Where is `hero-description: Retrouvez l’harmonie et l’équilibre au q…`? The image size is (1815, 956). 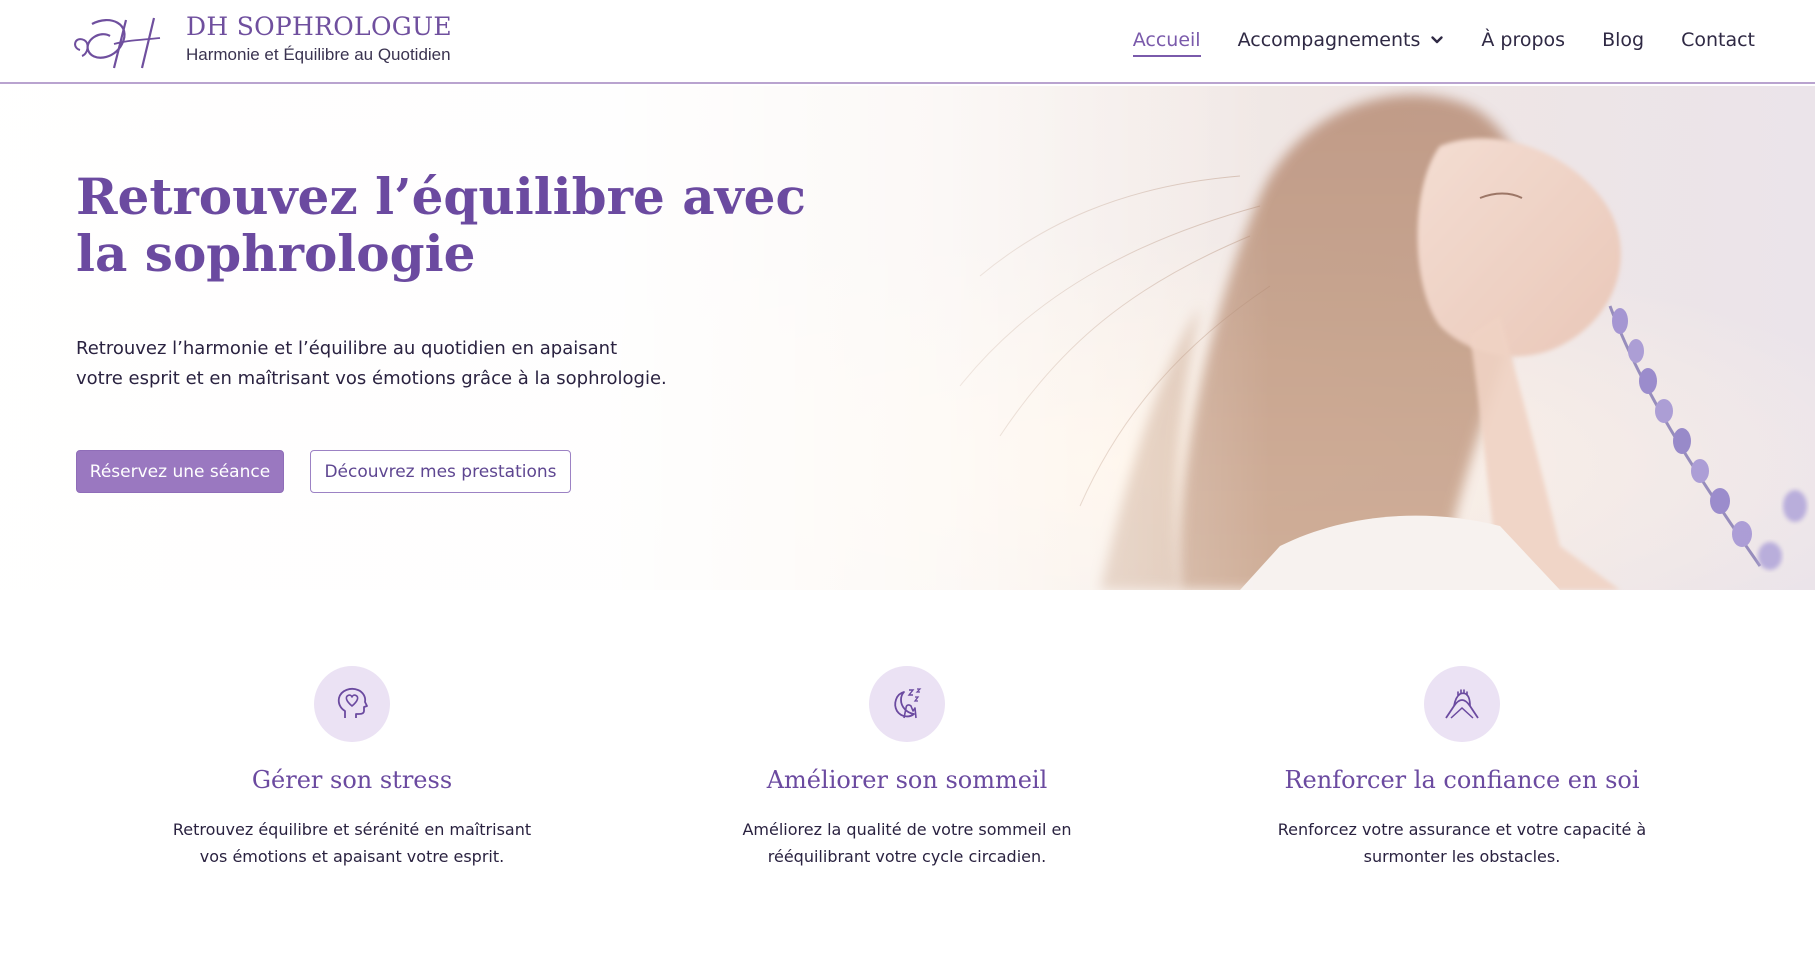 hero-description: Retrouvez l’harmonie et l’équilibre au q… is located at coordinates (386, 364).